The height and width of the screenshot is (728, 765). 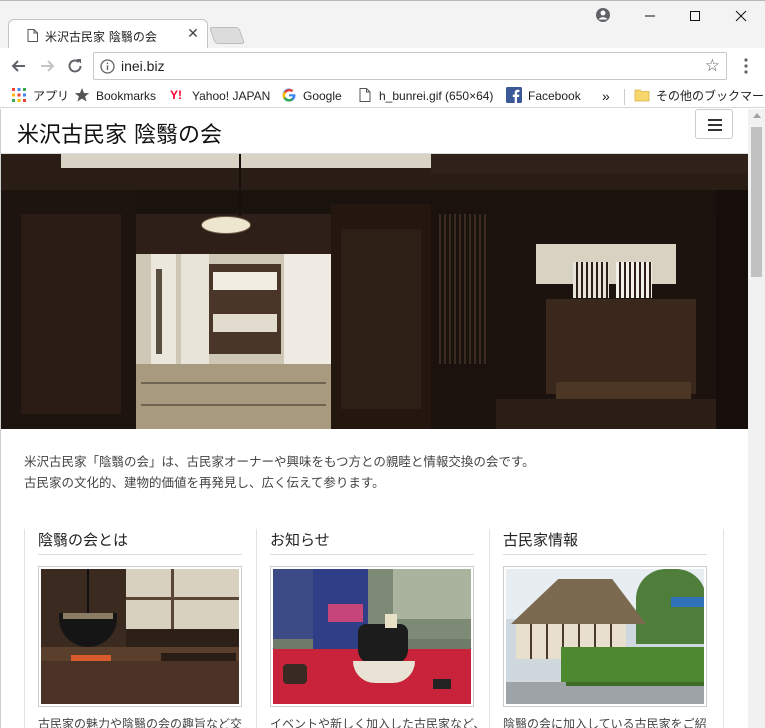 I want to click on column-news: お知らせ イベントや新しく加入した古民家など、新, so click(x=372, y=628).